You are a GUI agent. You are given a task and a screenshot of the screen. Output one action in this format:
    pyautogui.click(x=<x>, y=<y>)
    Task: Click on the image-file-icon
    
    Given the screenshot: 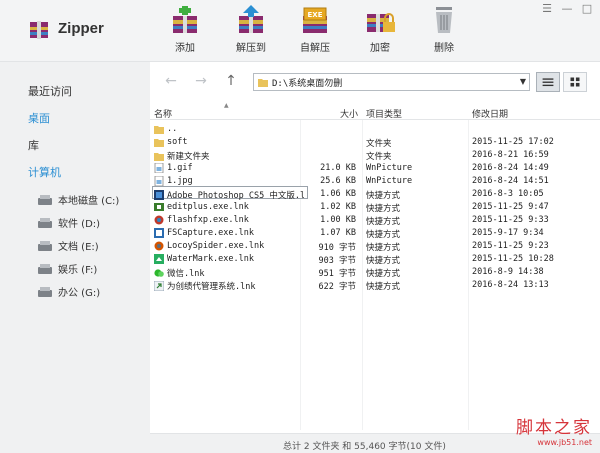 What is the action you would take?
    pyautogui.click(x=159, y=181)
    